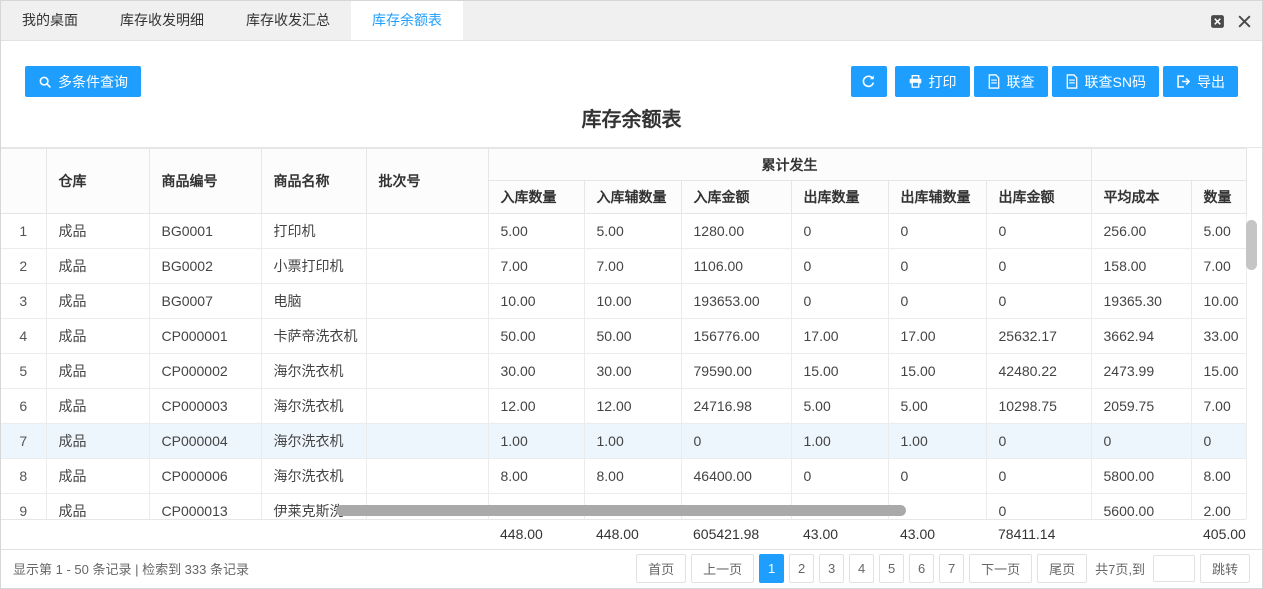 This screenshot has height=589, width=1263. I want to click on col-header-batch: 批次号, so click(427, 181).